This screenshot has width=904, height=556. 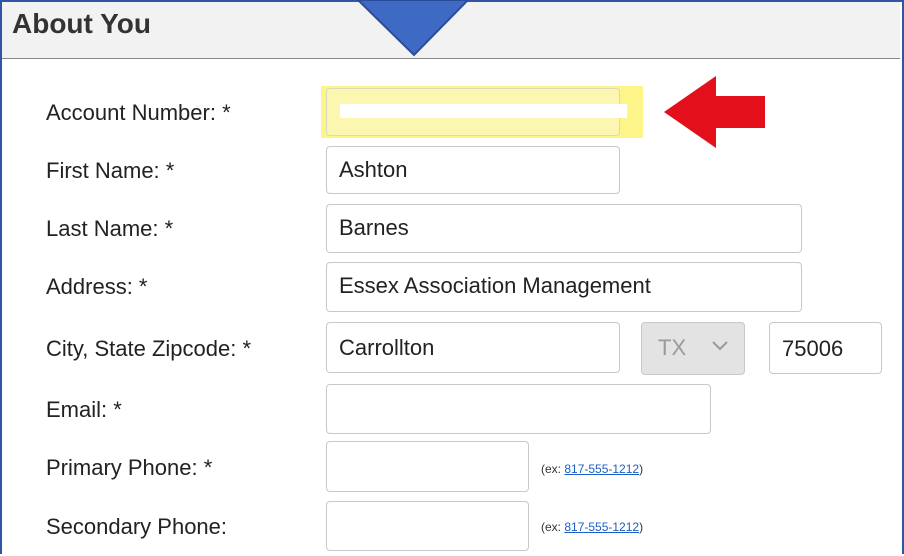 What do you see at coordinates (138, 112) in the screenshot?
I see `account-number-label: Account Number: *` at bounding box center [138, 112].